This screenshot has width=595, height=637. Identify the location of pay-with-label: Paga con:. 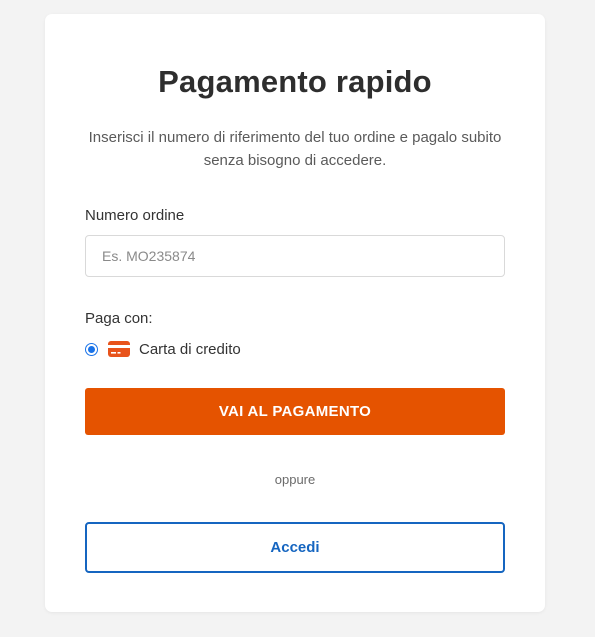
(119, 318).